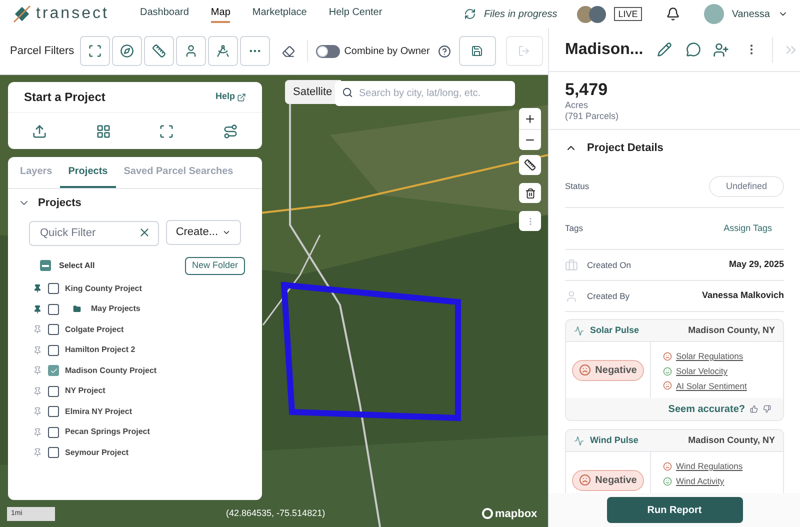  Describe the element at coordinates (673, 14) in the screenshot. I see `notifications-icon` at that location.